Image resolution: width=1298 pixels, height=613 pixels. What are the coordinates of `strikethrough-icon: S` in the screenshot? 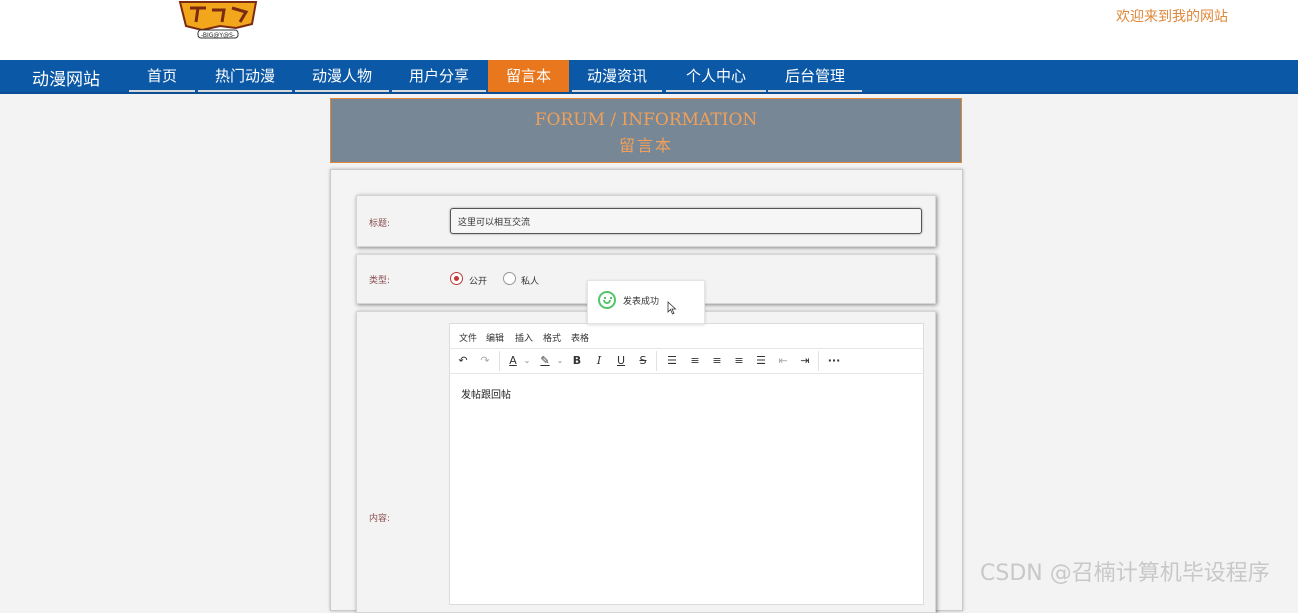 It's located at (643, 361).